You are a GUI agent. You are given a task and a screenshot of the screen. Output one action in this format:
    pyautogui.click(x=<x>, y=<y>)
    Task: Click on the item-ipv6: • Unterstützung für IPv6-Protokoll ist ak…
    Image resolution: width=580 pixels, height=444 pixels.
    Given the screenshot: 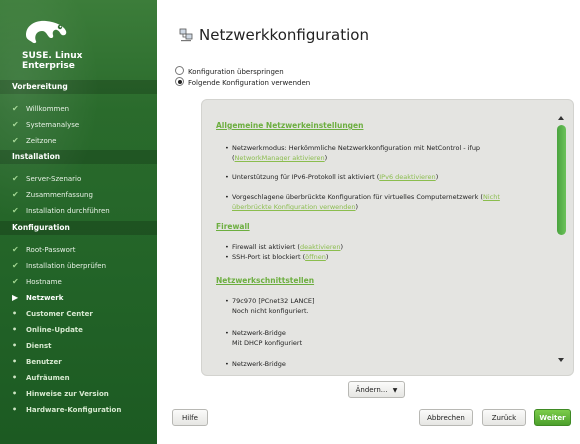 What is the action you would take?
    pyautogui.click(x=332, y=177)
    